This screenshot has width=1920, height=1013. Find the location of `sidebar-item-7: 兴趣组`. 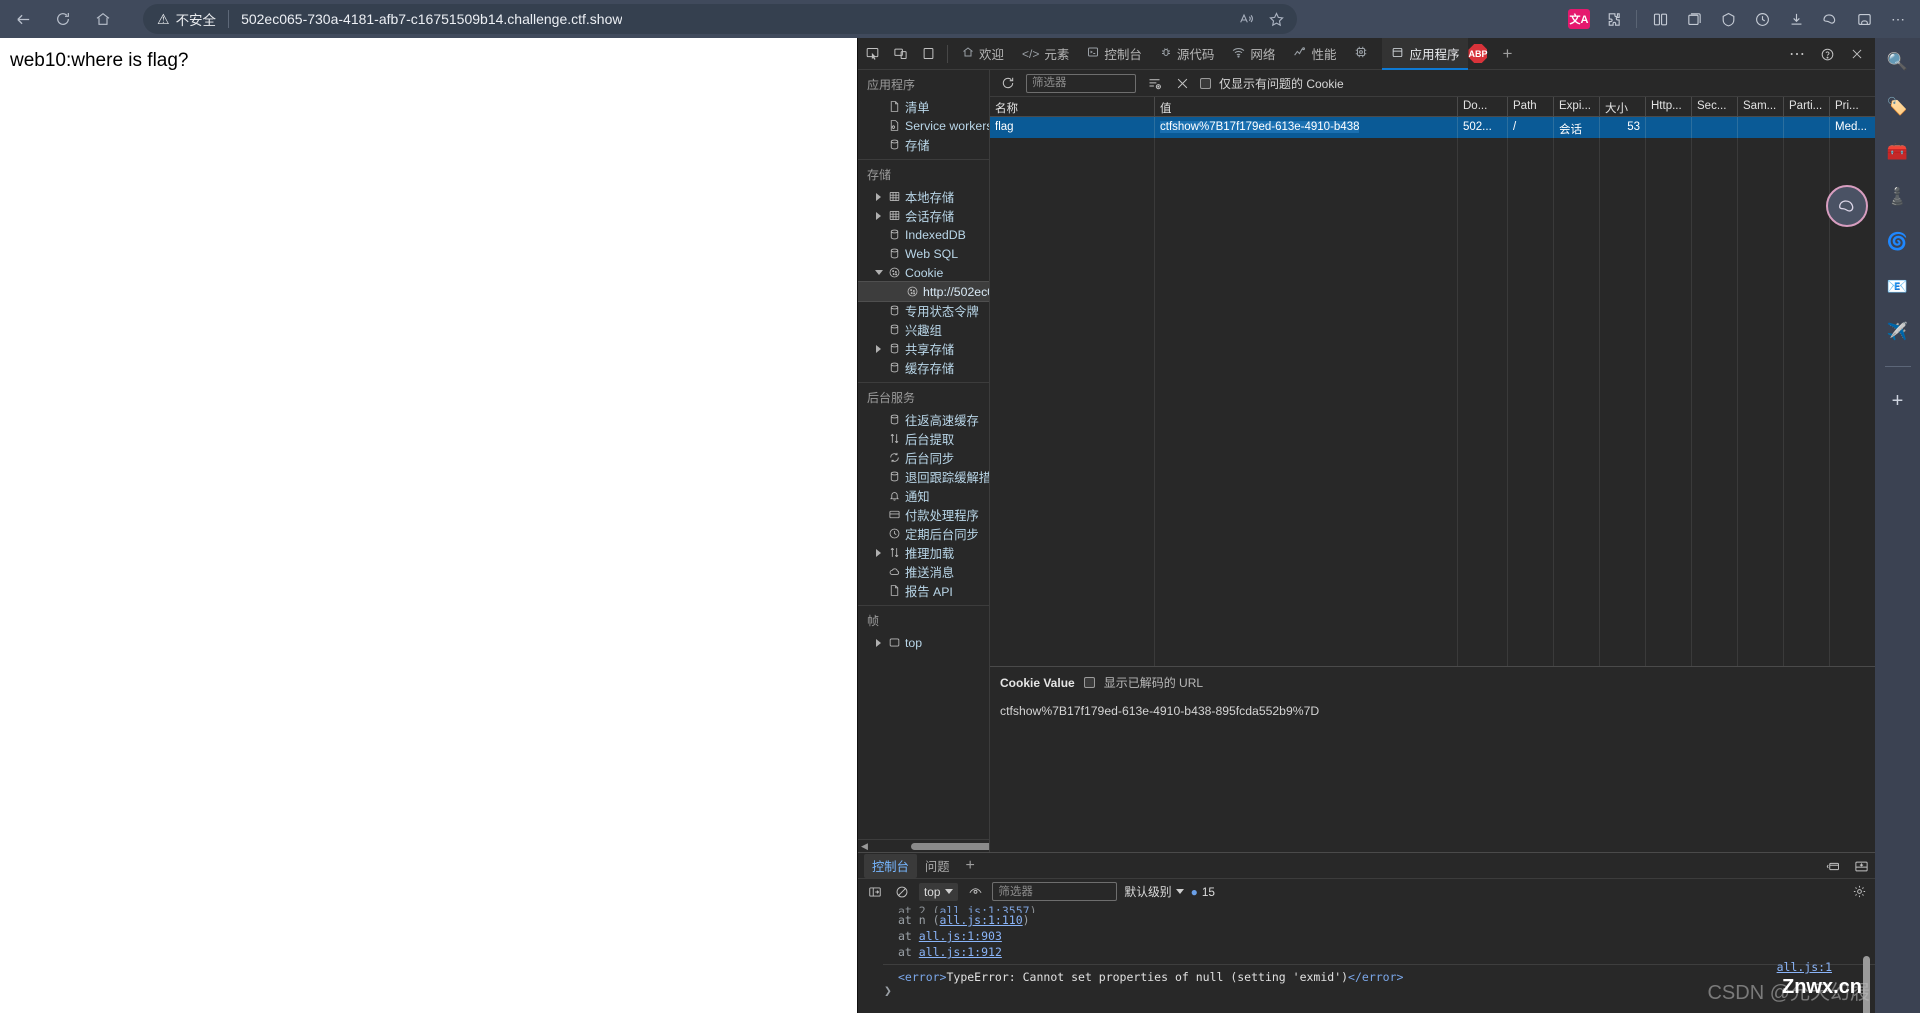

sidebar-item-7: 兴趣组 is located at coordinates (923, 329).